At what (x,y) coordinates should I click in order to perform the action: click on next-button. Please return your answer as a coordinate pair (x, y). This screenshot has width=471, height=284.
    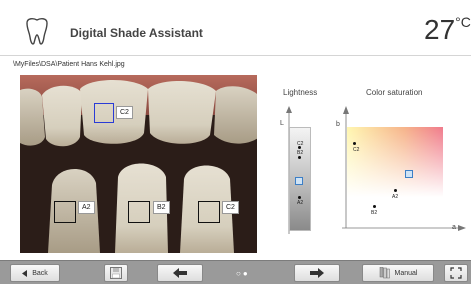
    Looking at the image, I should click on (317, 273).